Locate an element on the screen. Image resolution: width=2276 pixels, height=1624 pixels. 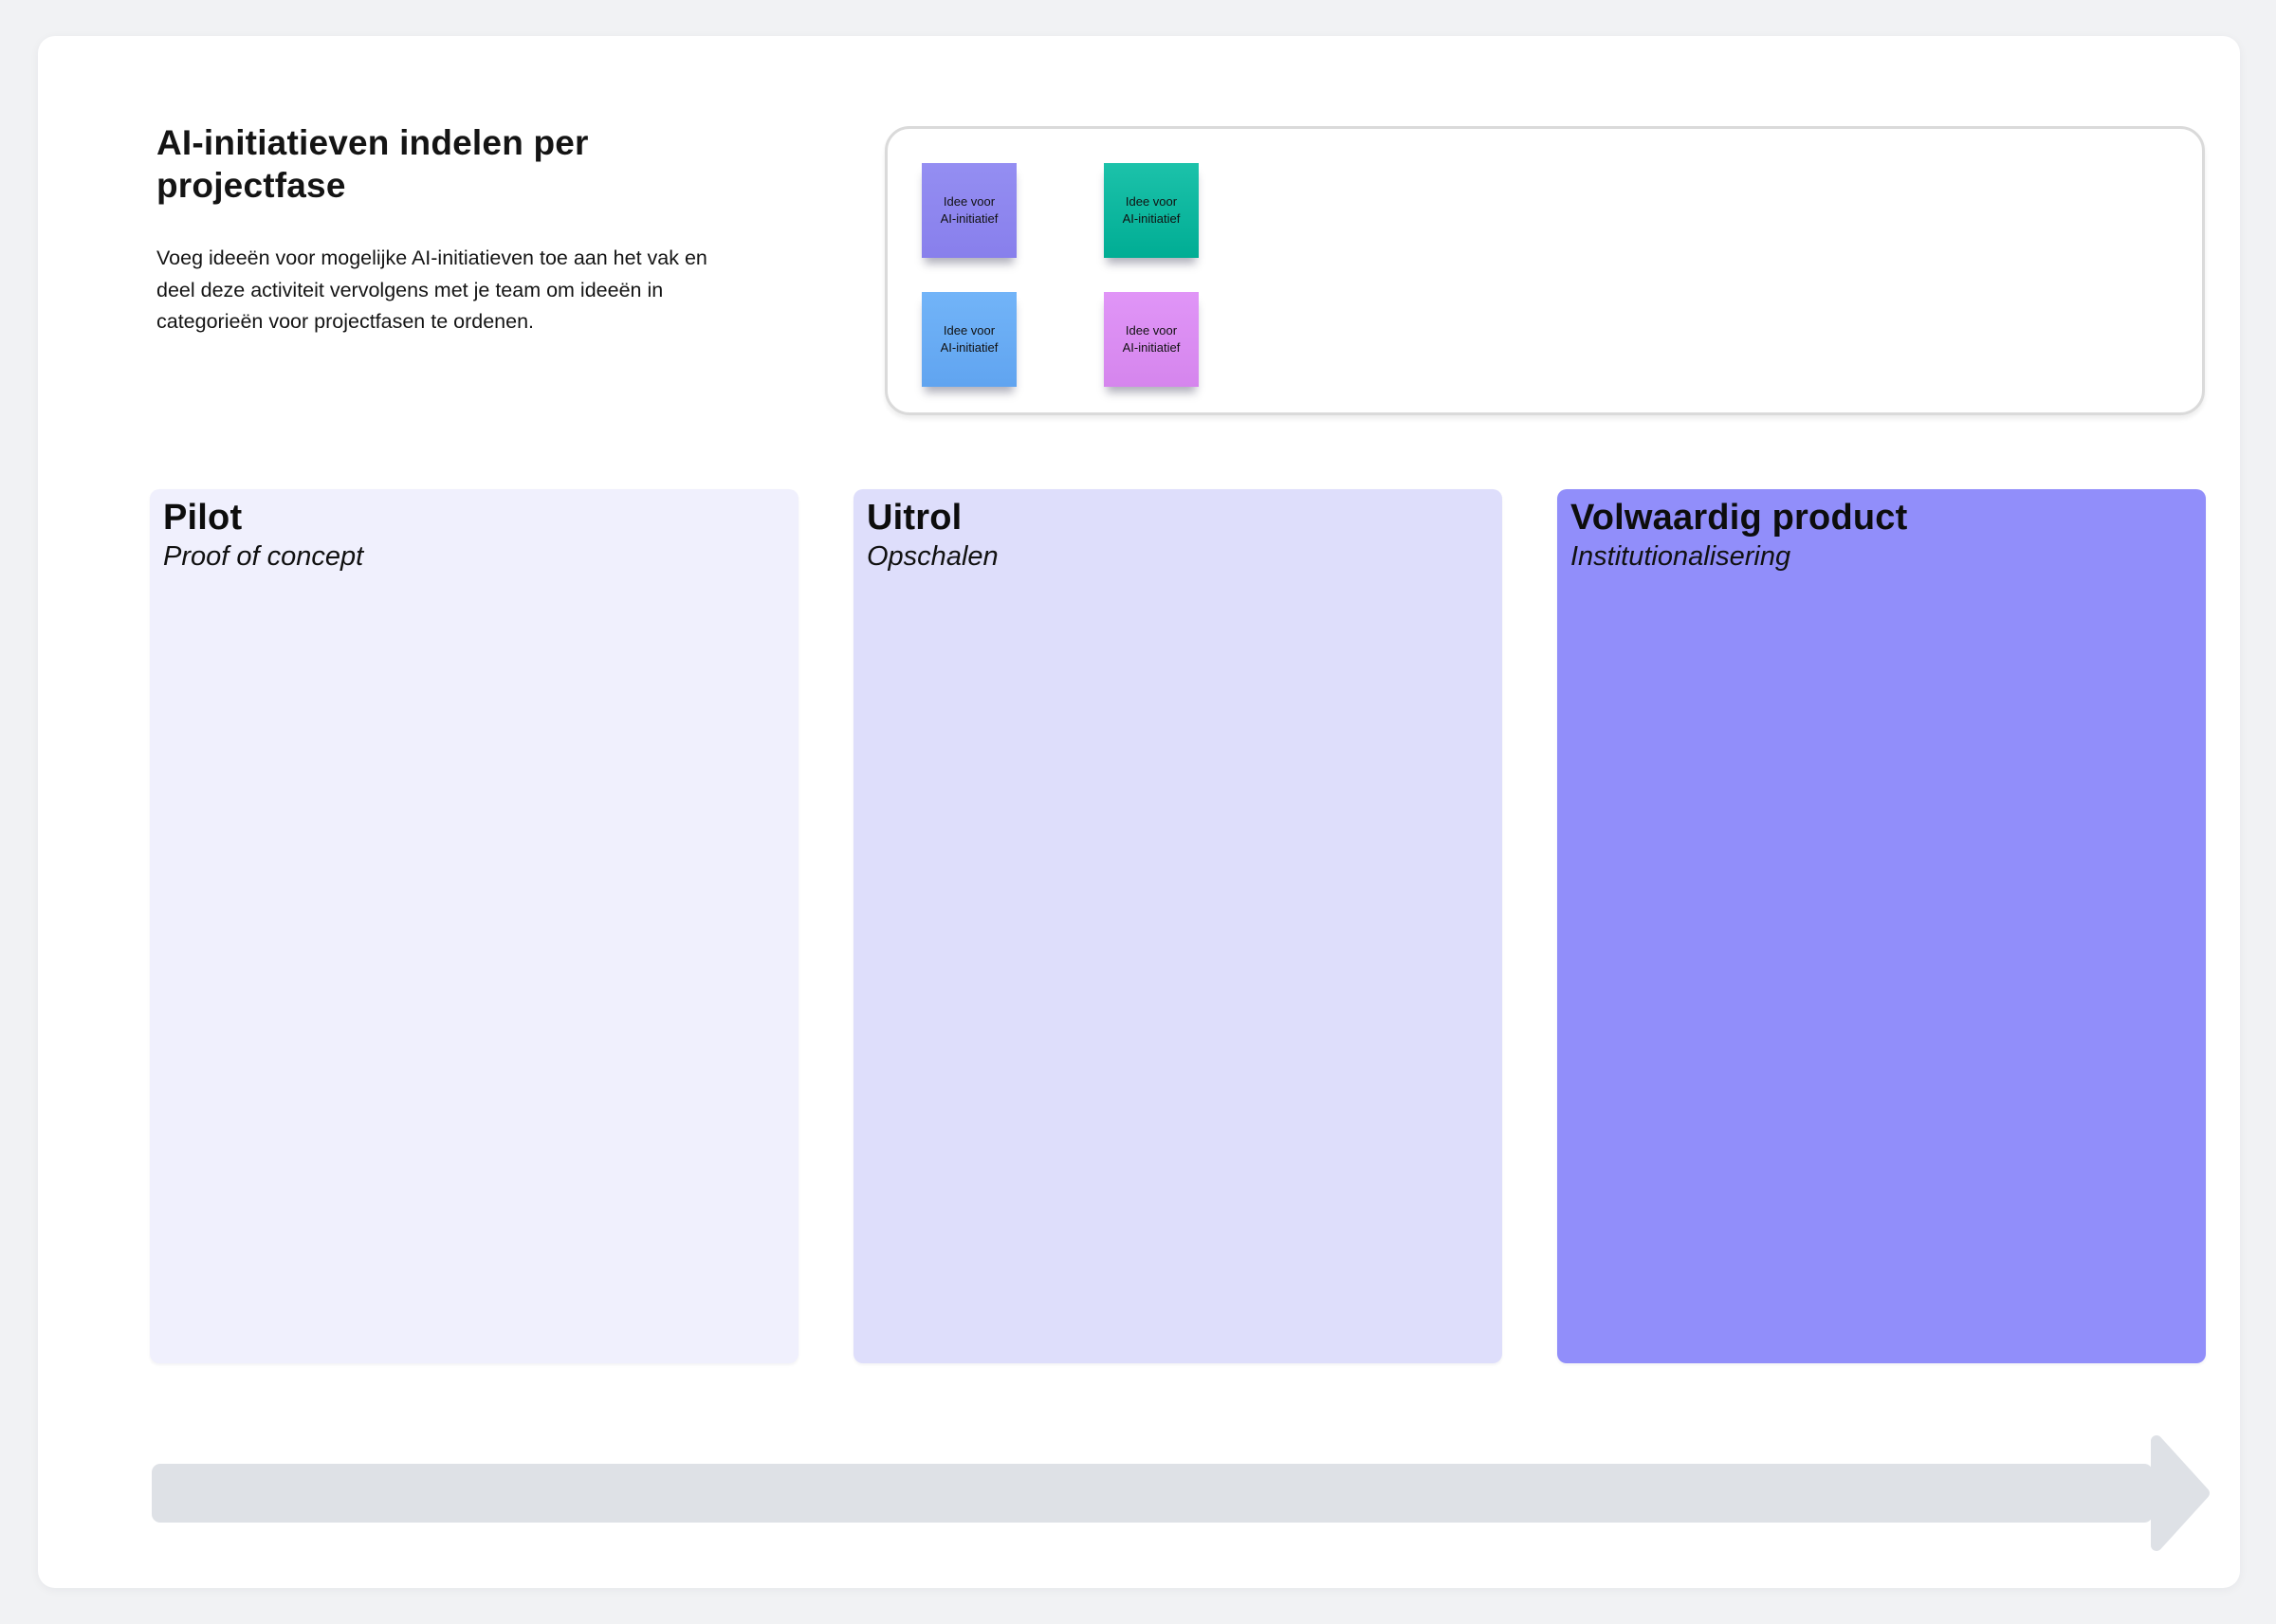
column-subtitle: Institutionalisering is located at coordinates (1680, 556).